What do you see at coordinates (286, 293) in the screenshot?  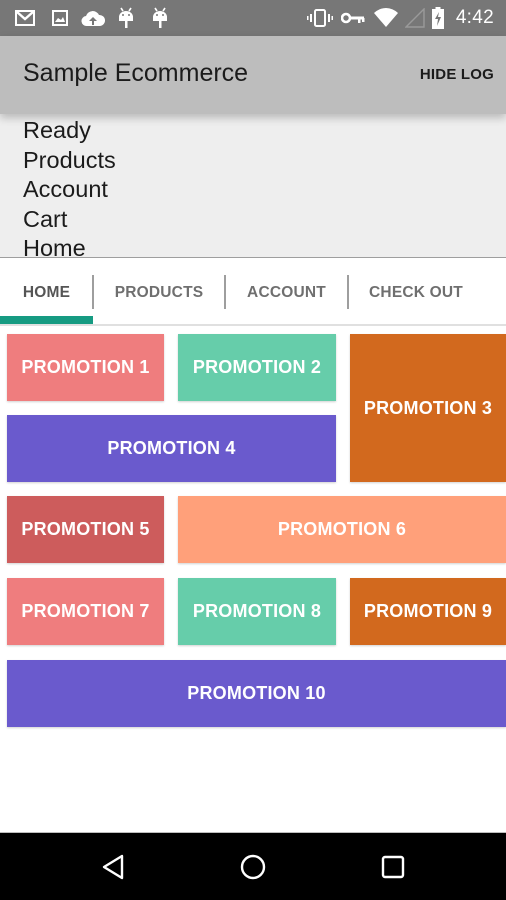 I see `tab-account: ACCOUNT` at bounding box center [286, 293].